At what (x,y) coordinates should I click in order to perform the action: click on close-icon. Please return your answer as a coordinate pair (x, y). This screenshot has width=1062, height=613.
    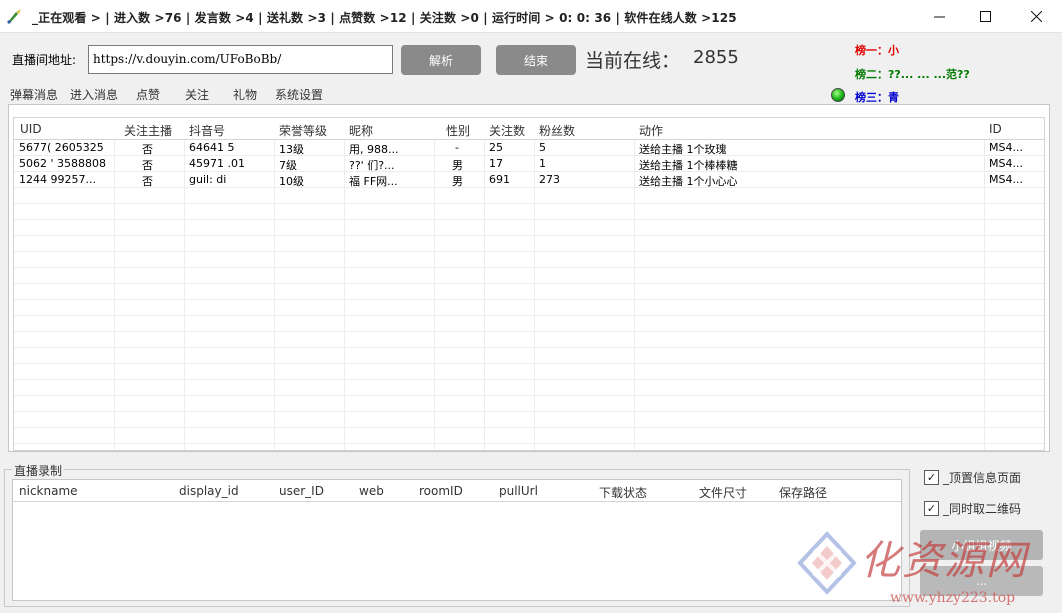
    Looking at the image, I should click on (1036, 16).